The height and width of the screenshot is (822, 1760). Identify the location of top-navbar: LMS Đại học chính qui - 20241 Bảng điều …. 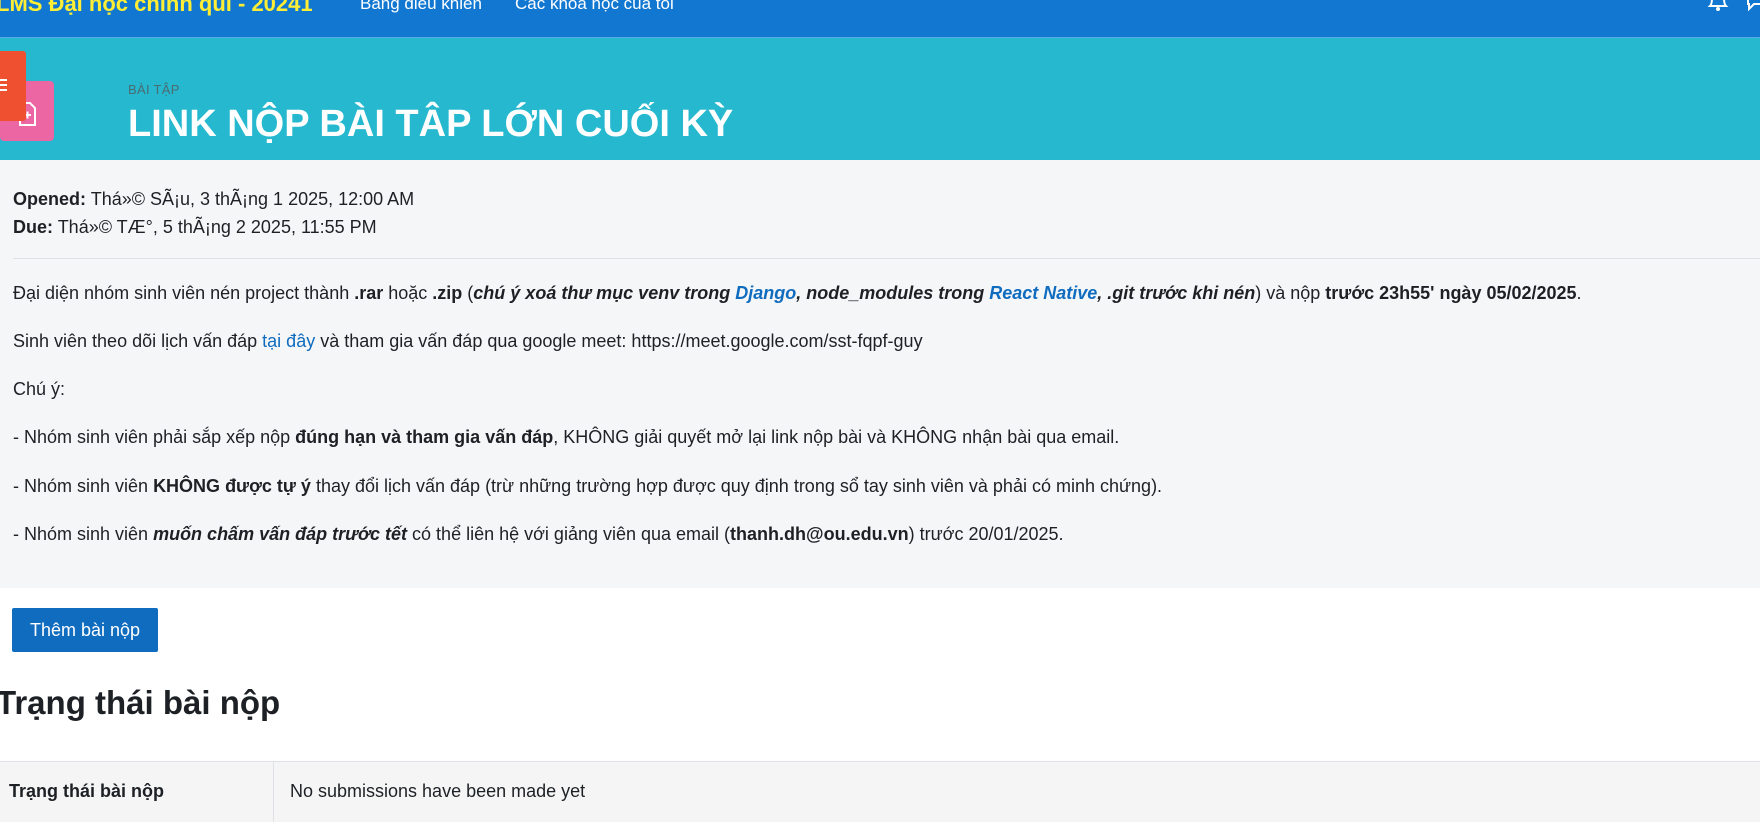
(880, 19).